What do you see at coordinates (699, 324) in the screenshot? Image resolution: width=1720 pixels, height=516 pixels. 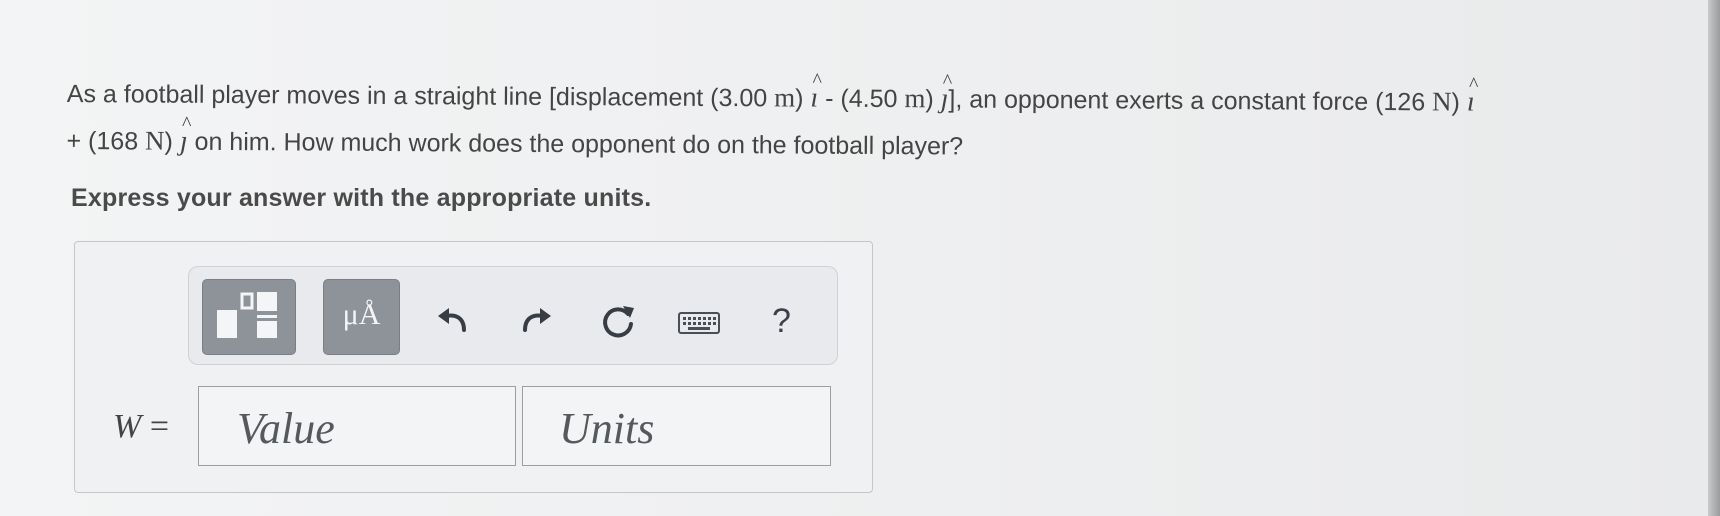 I see `keyboard-icon` at bounding box center [699, 324].